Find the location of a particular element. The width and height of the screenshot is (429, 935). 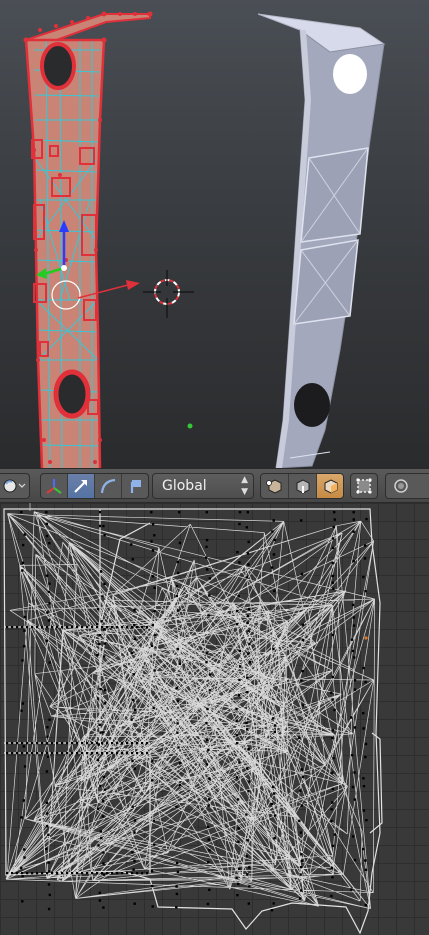

vertex-select-icon is located at coordinates (275, 486).